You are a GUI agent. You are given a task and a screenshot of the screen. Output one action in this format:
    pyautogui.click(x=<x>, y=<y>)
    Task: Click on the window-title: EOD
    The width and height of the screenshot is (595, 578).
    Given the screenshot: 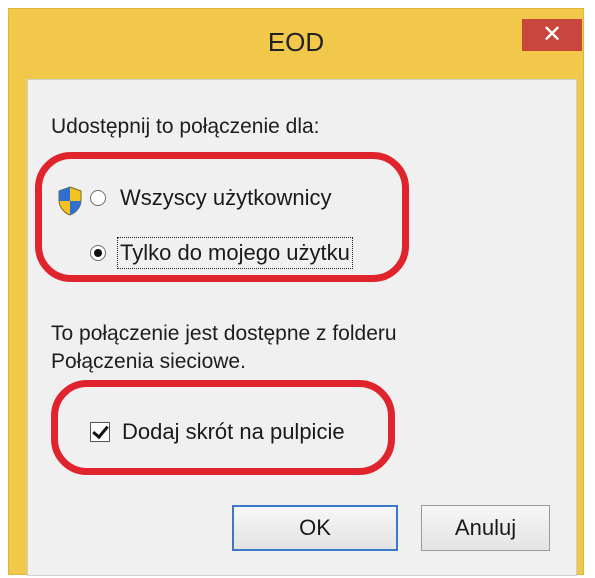 What is the action you would take?
    pyautogui.click(x=296, y=42)
    